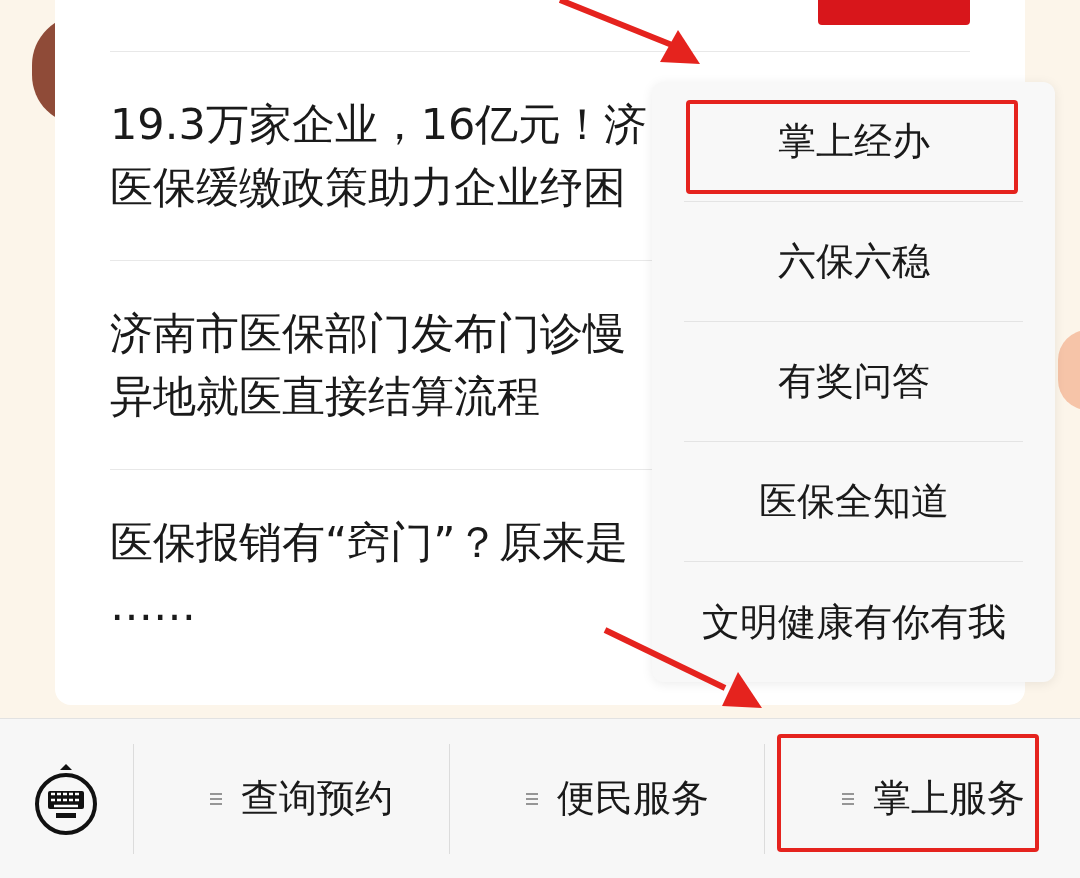  What do you see at coordinates (853, 501) in the screenshot?
I see `menu-item: 医保全知道` at bounding box center [853, 501].